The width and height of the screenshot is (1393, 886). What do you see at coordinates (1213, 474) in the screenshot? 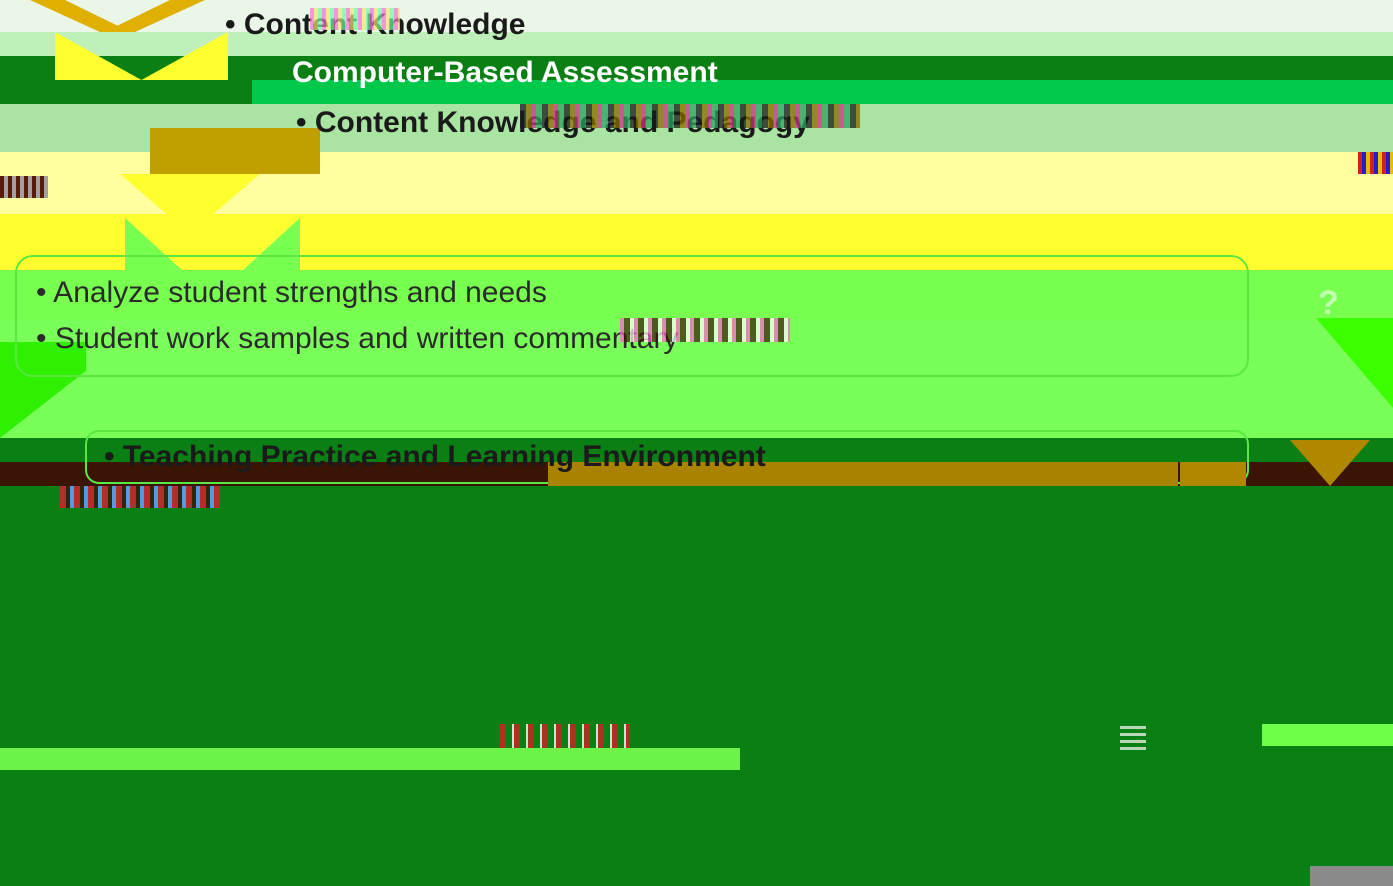
I see `right-gold-block` at bounding box center [1213, 474].